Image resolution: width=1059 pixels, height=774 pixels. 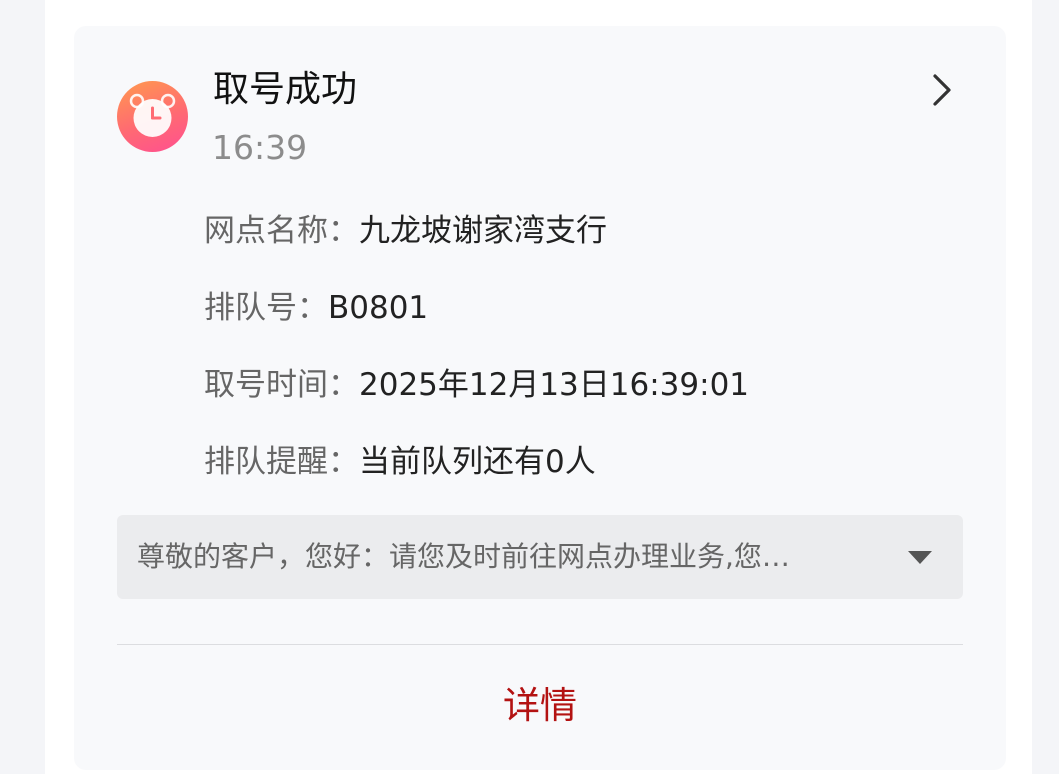 What do you see at coordinates (540, 644) in the screenshot?
I see `divider` at bounding box center [540, 644].